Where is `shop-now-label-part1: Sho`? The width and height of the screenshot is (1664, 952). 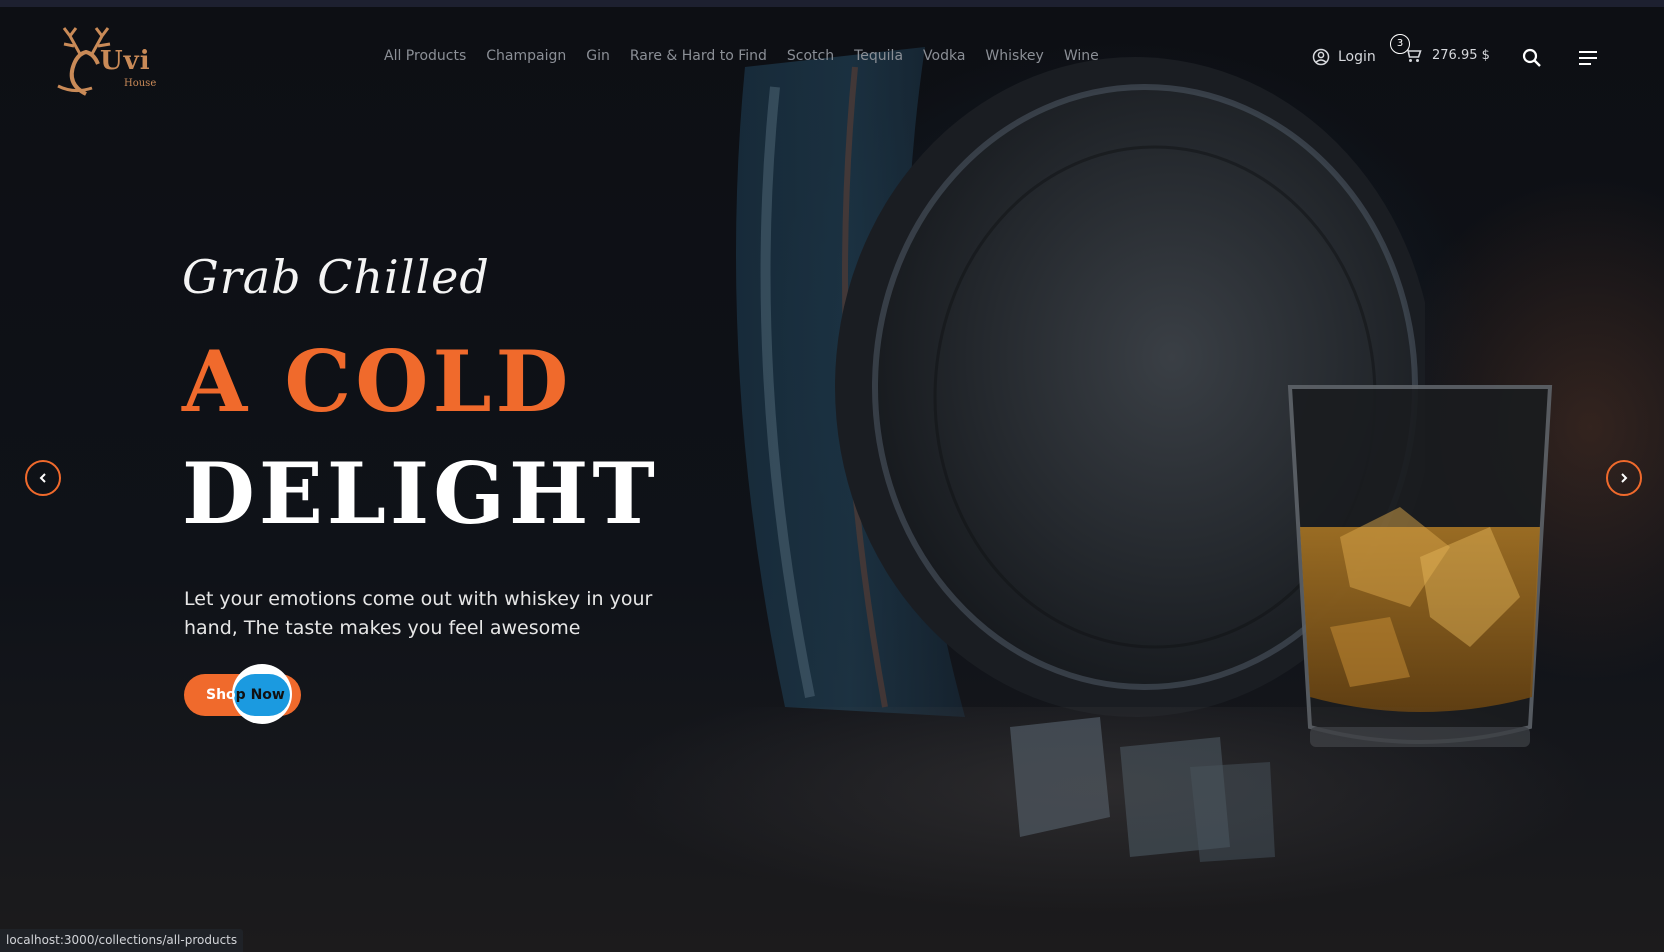
shop-now-label-part1: Sho is located at coordinates (221, 695).